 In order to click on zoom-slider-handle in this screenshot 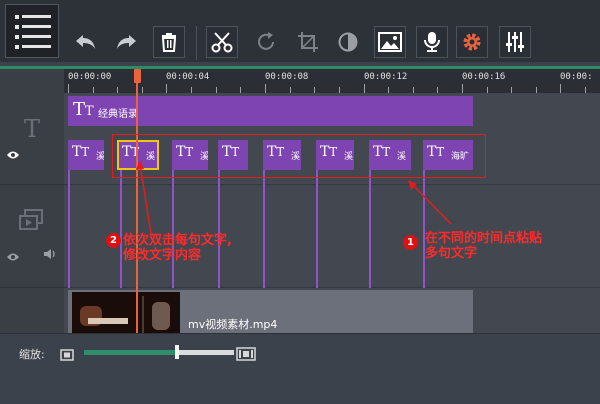, I will do `click(177, 352)`.